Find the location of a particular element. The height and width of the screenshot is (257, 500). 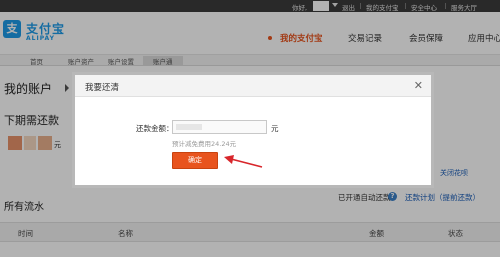

masked-value is located at coordinates (189, 127).